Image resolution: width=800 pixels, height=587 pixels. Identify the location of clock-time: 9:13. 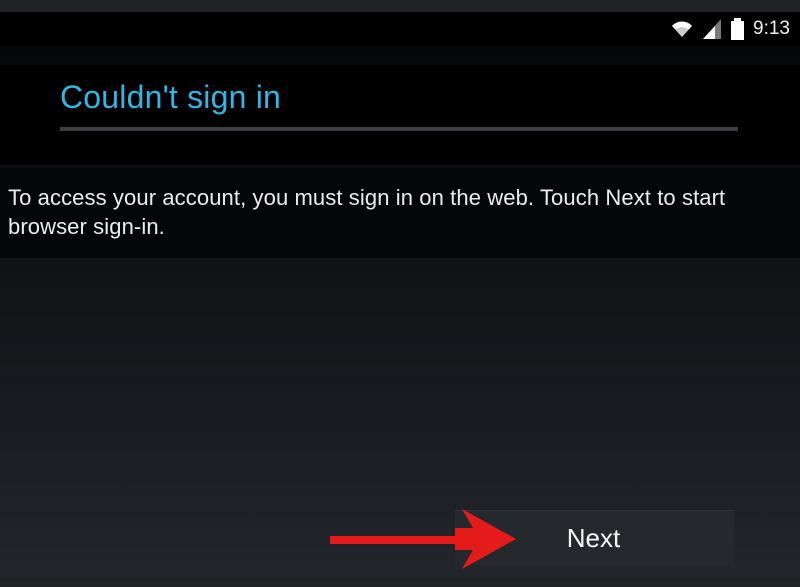
(771, 28).